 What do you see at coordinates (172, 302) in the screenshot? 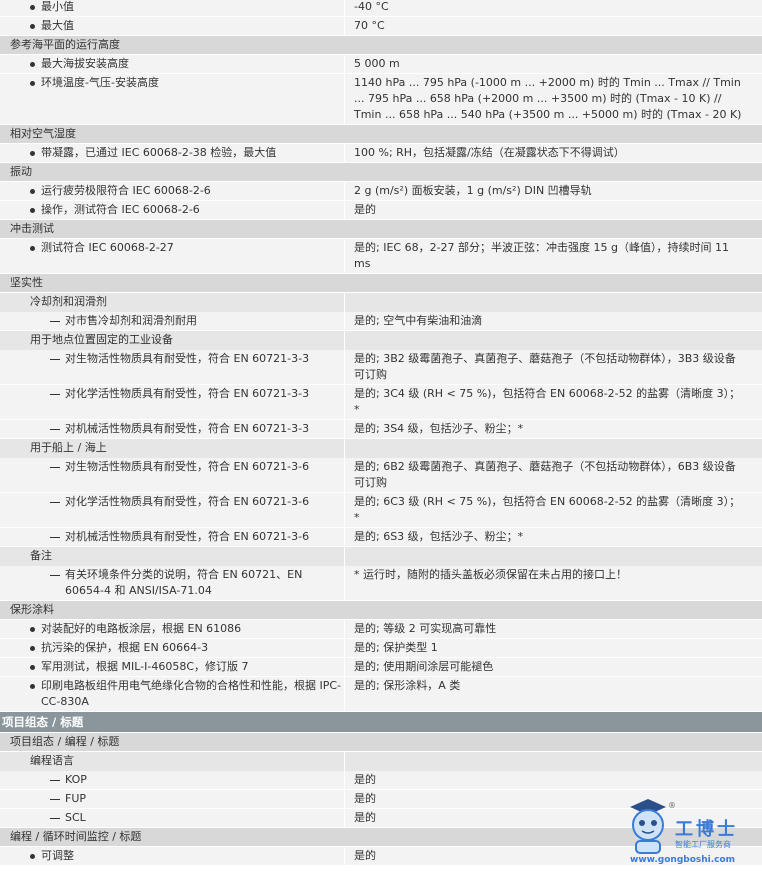
I see `subsection-label: 冷却剂和润滑剂` at bounding box center [172, 302].